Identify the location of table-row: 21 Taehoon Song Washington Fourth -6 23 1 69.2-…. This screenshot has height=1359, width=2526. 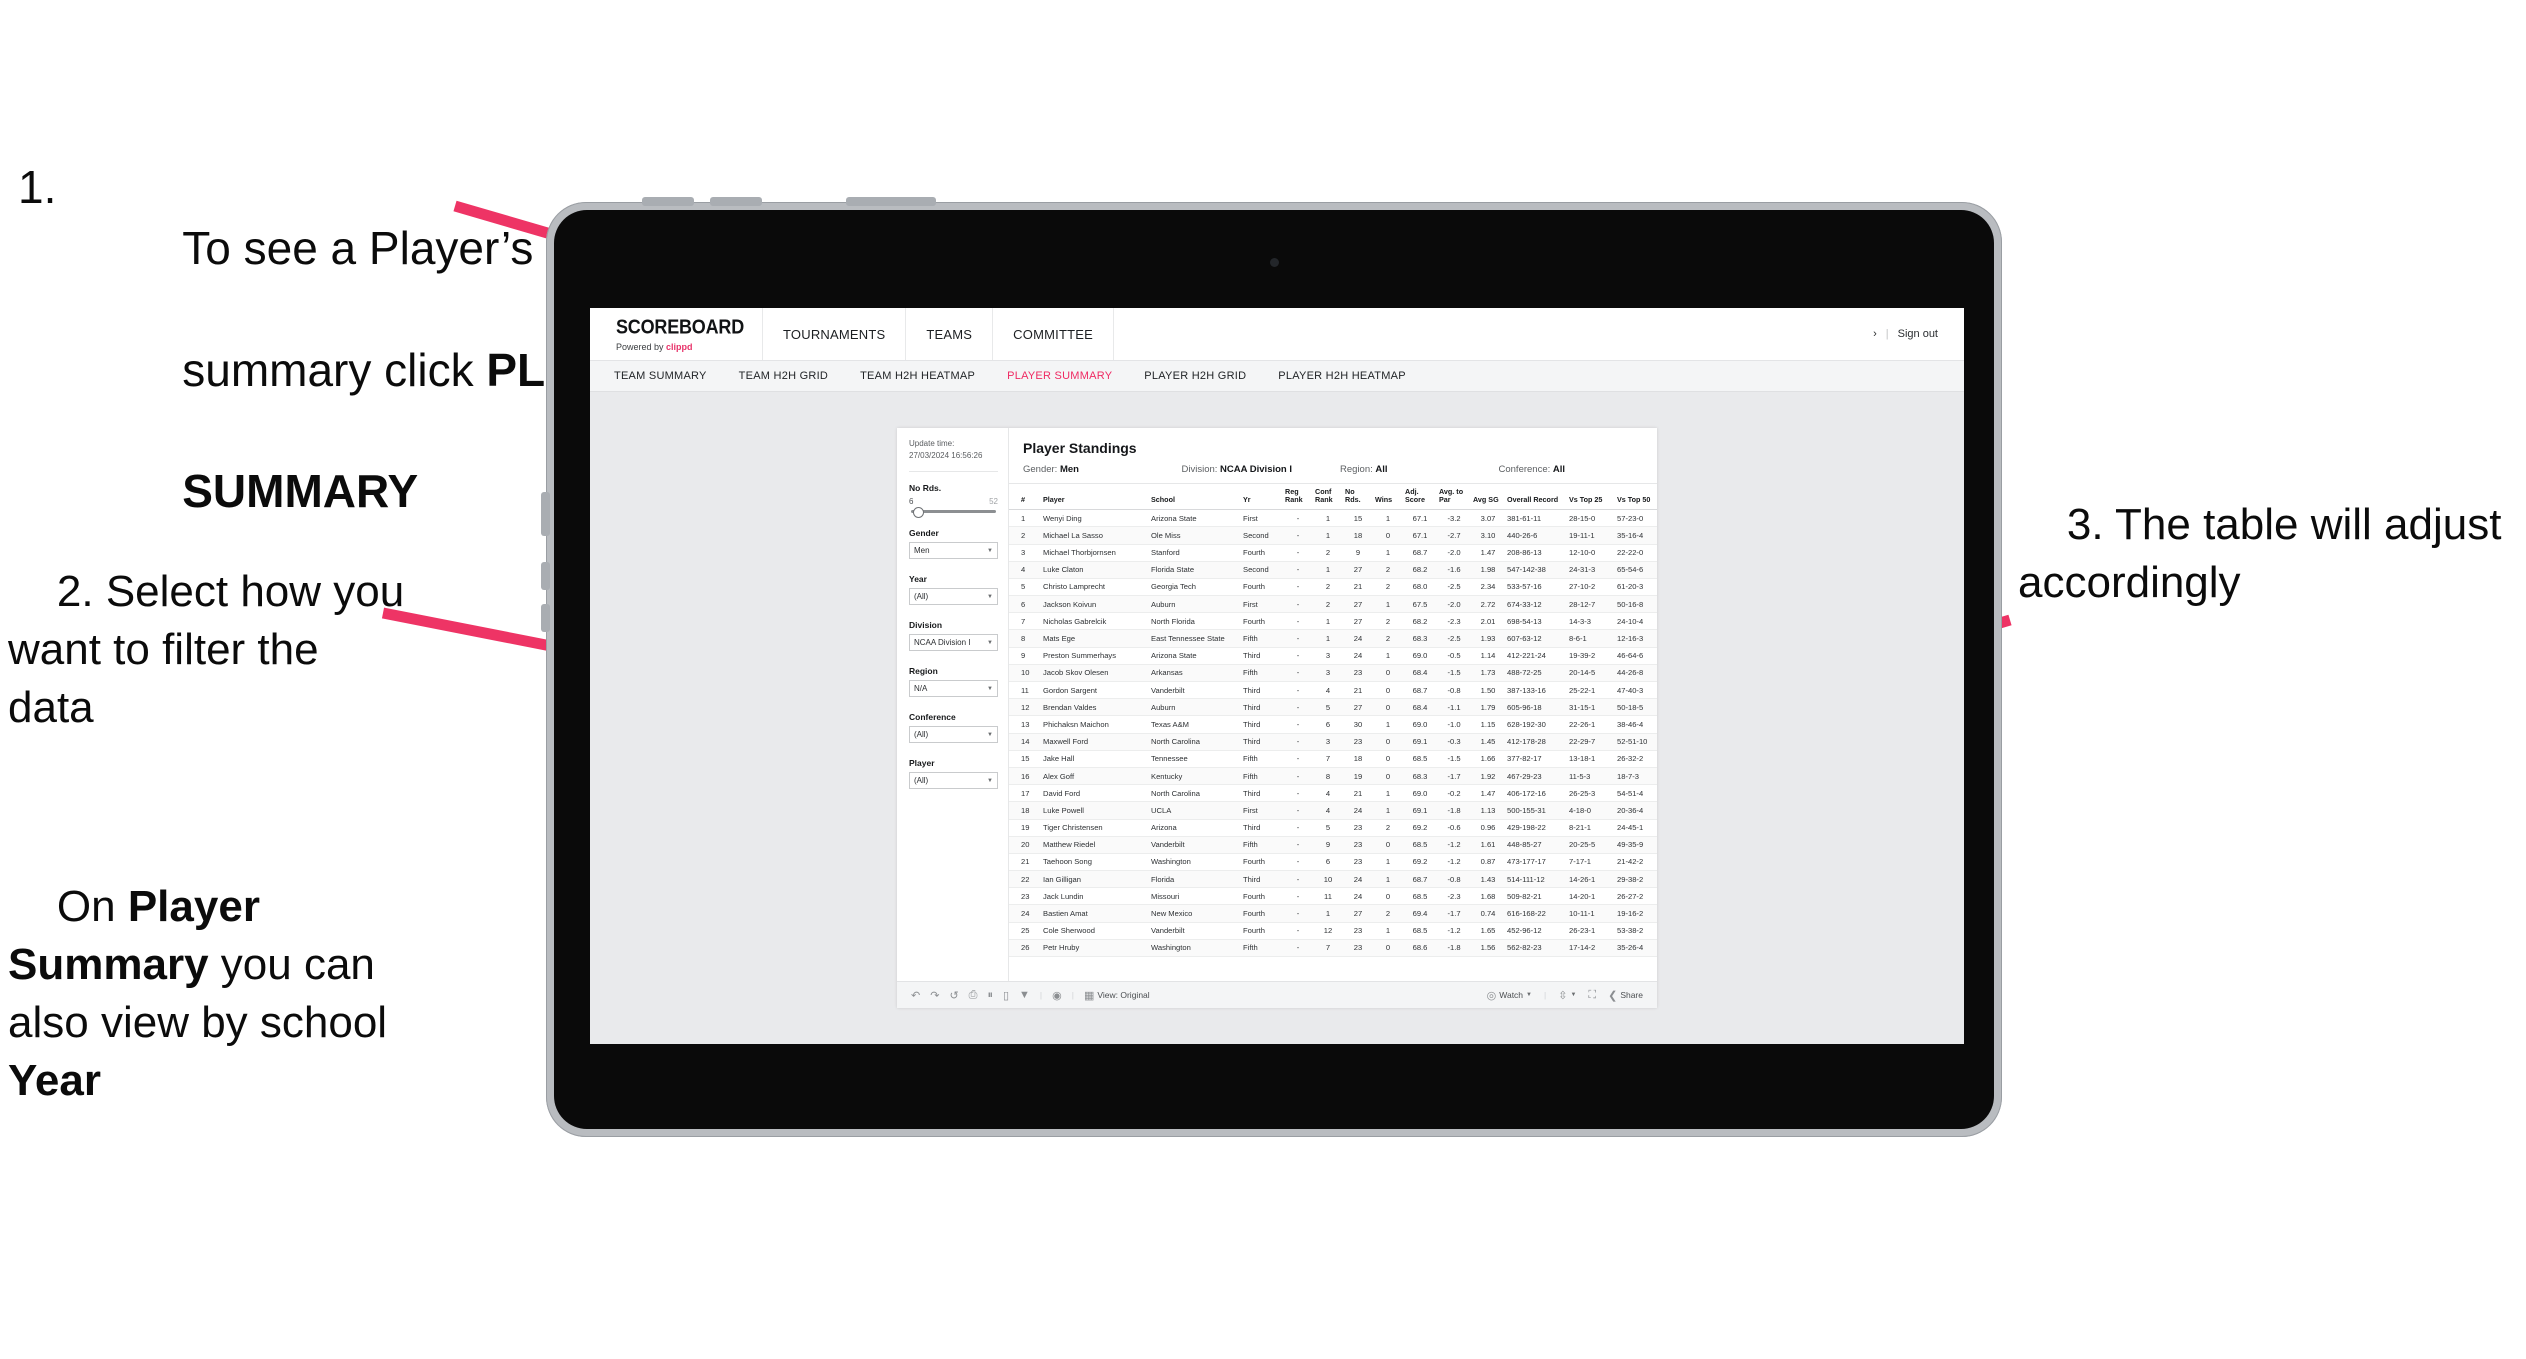
(1333, 862).